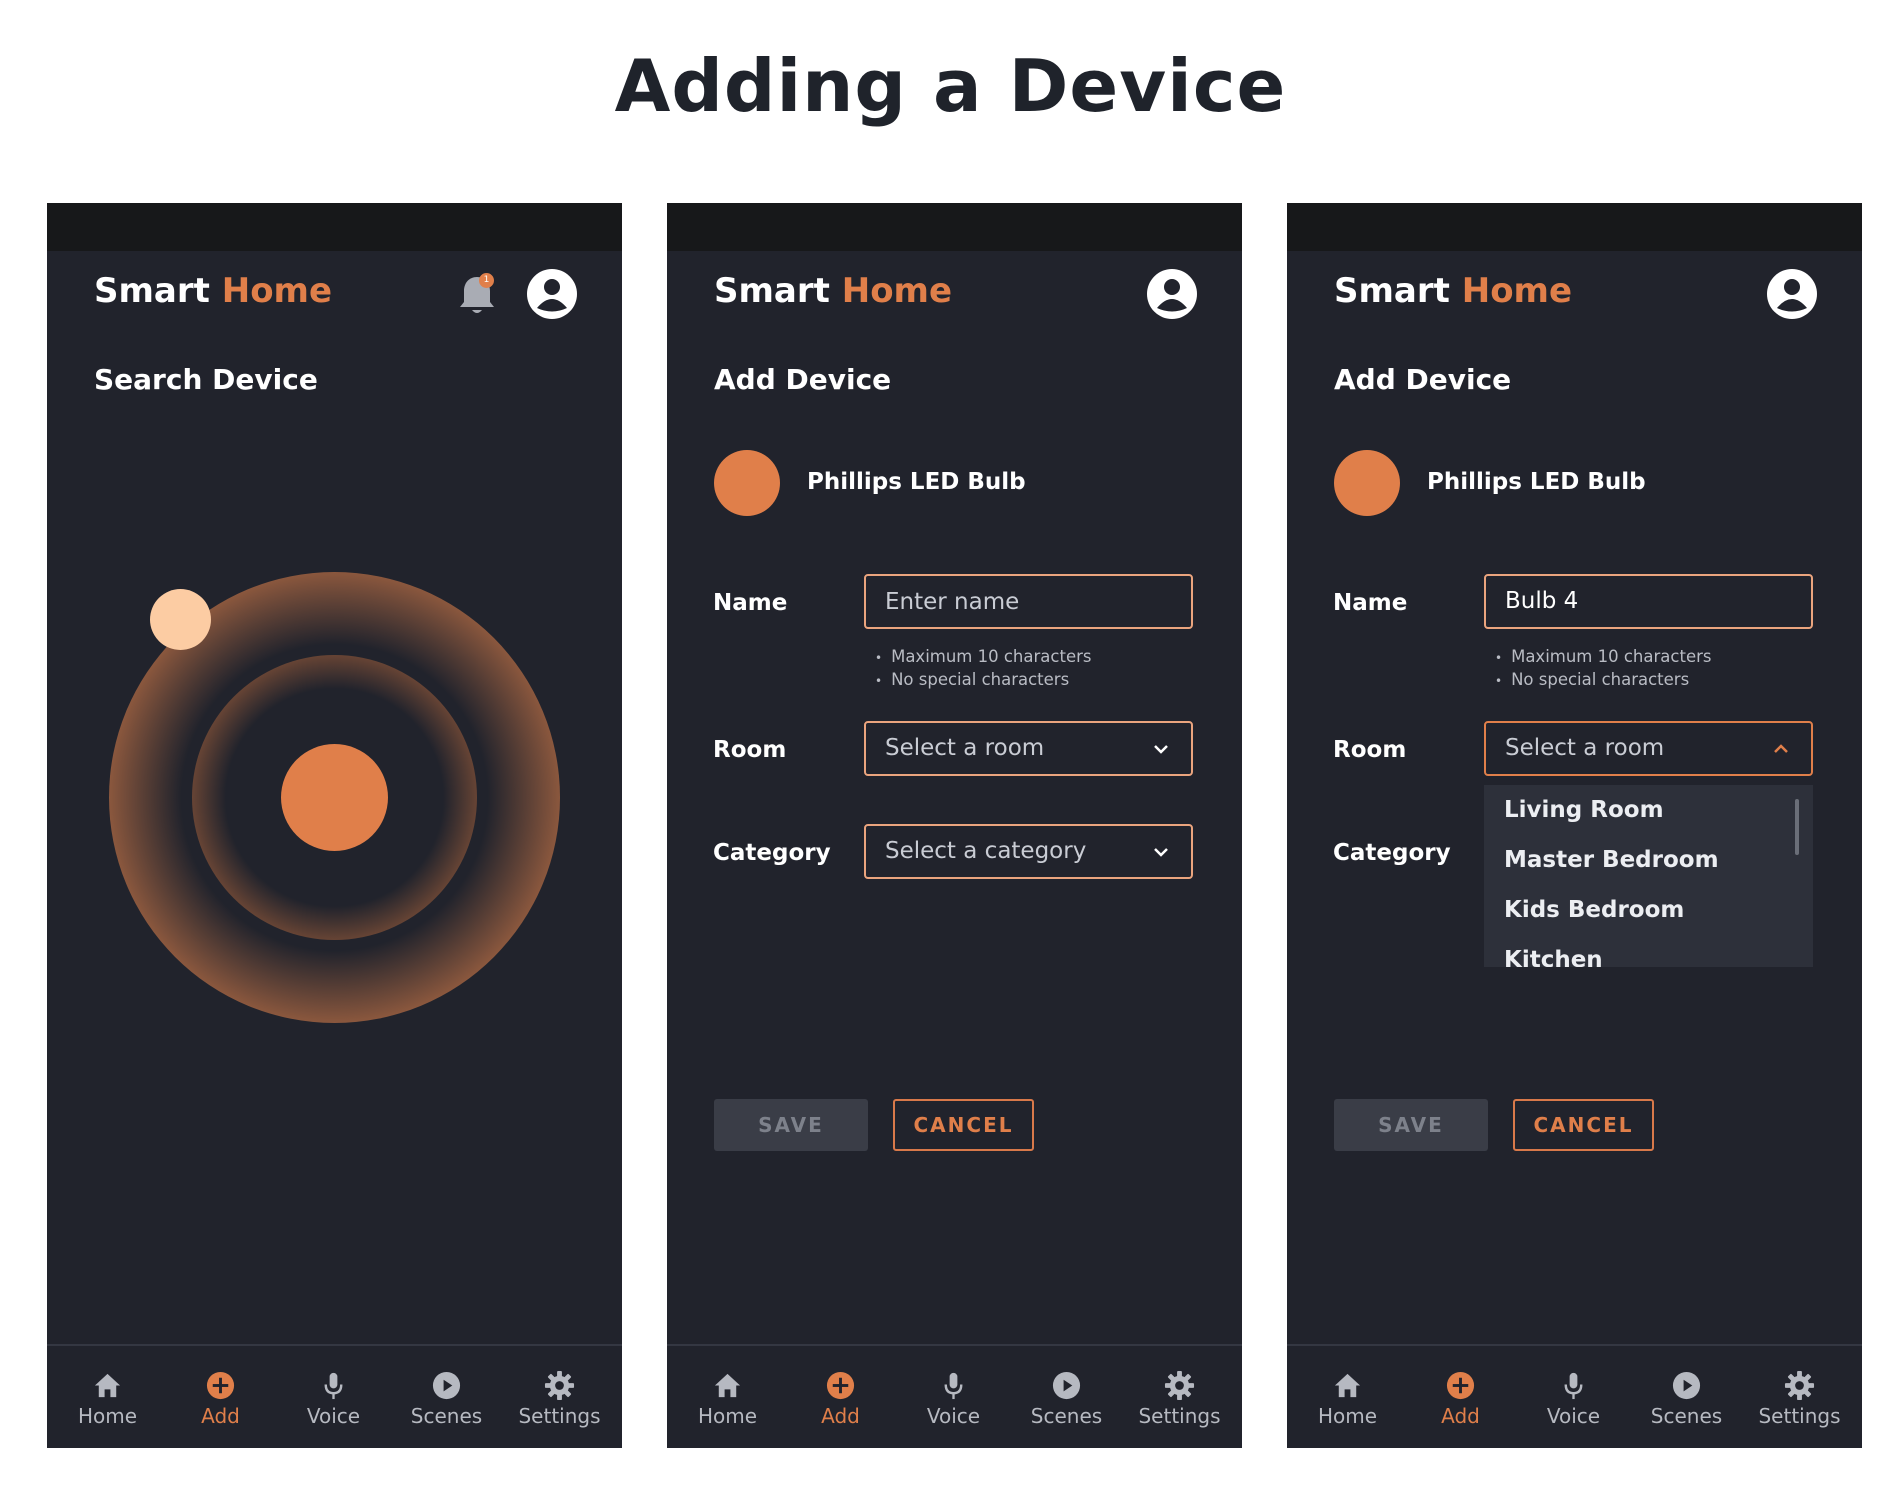 The image size is (1901, 1504). Describe the element at coordinates (334, 797) in the screenshot. I see `radar-center` at that location.